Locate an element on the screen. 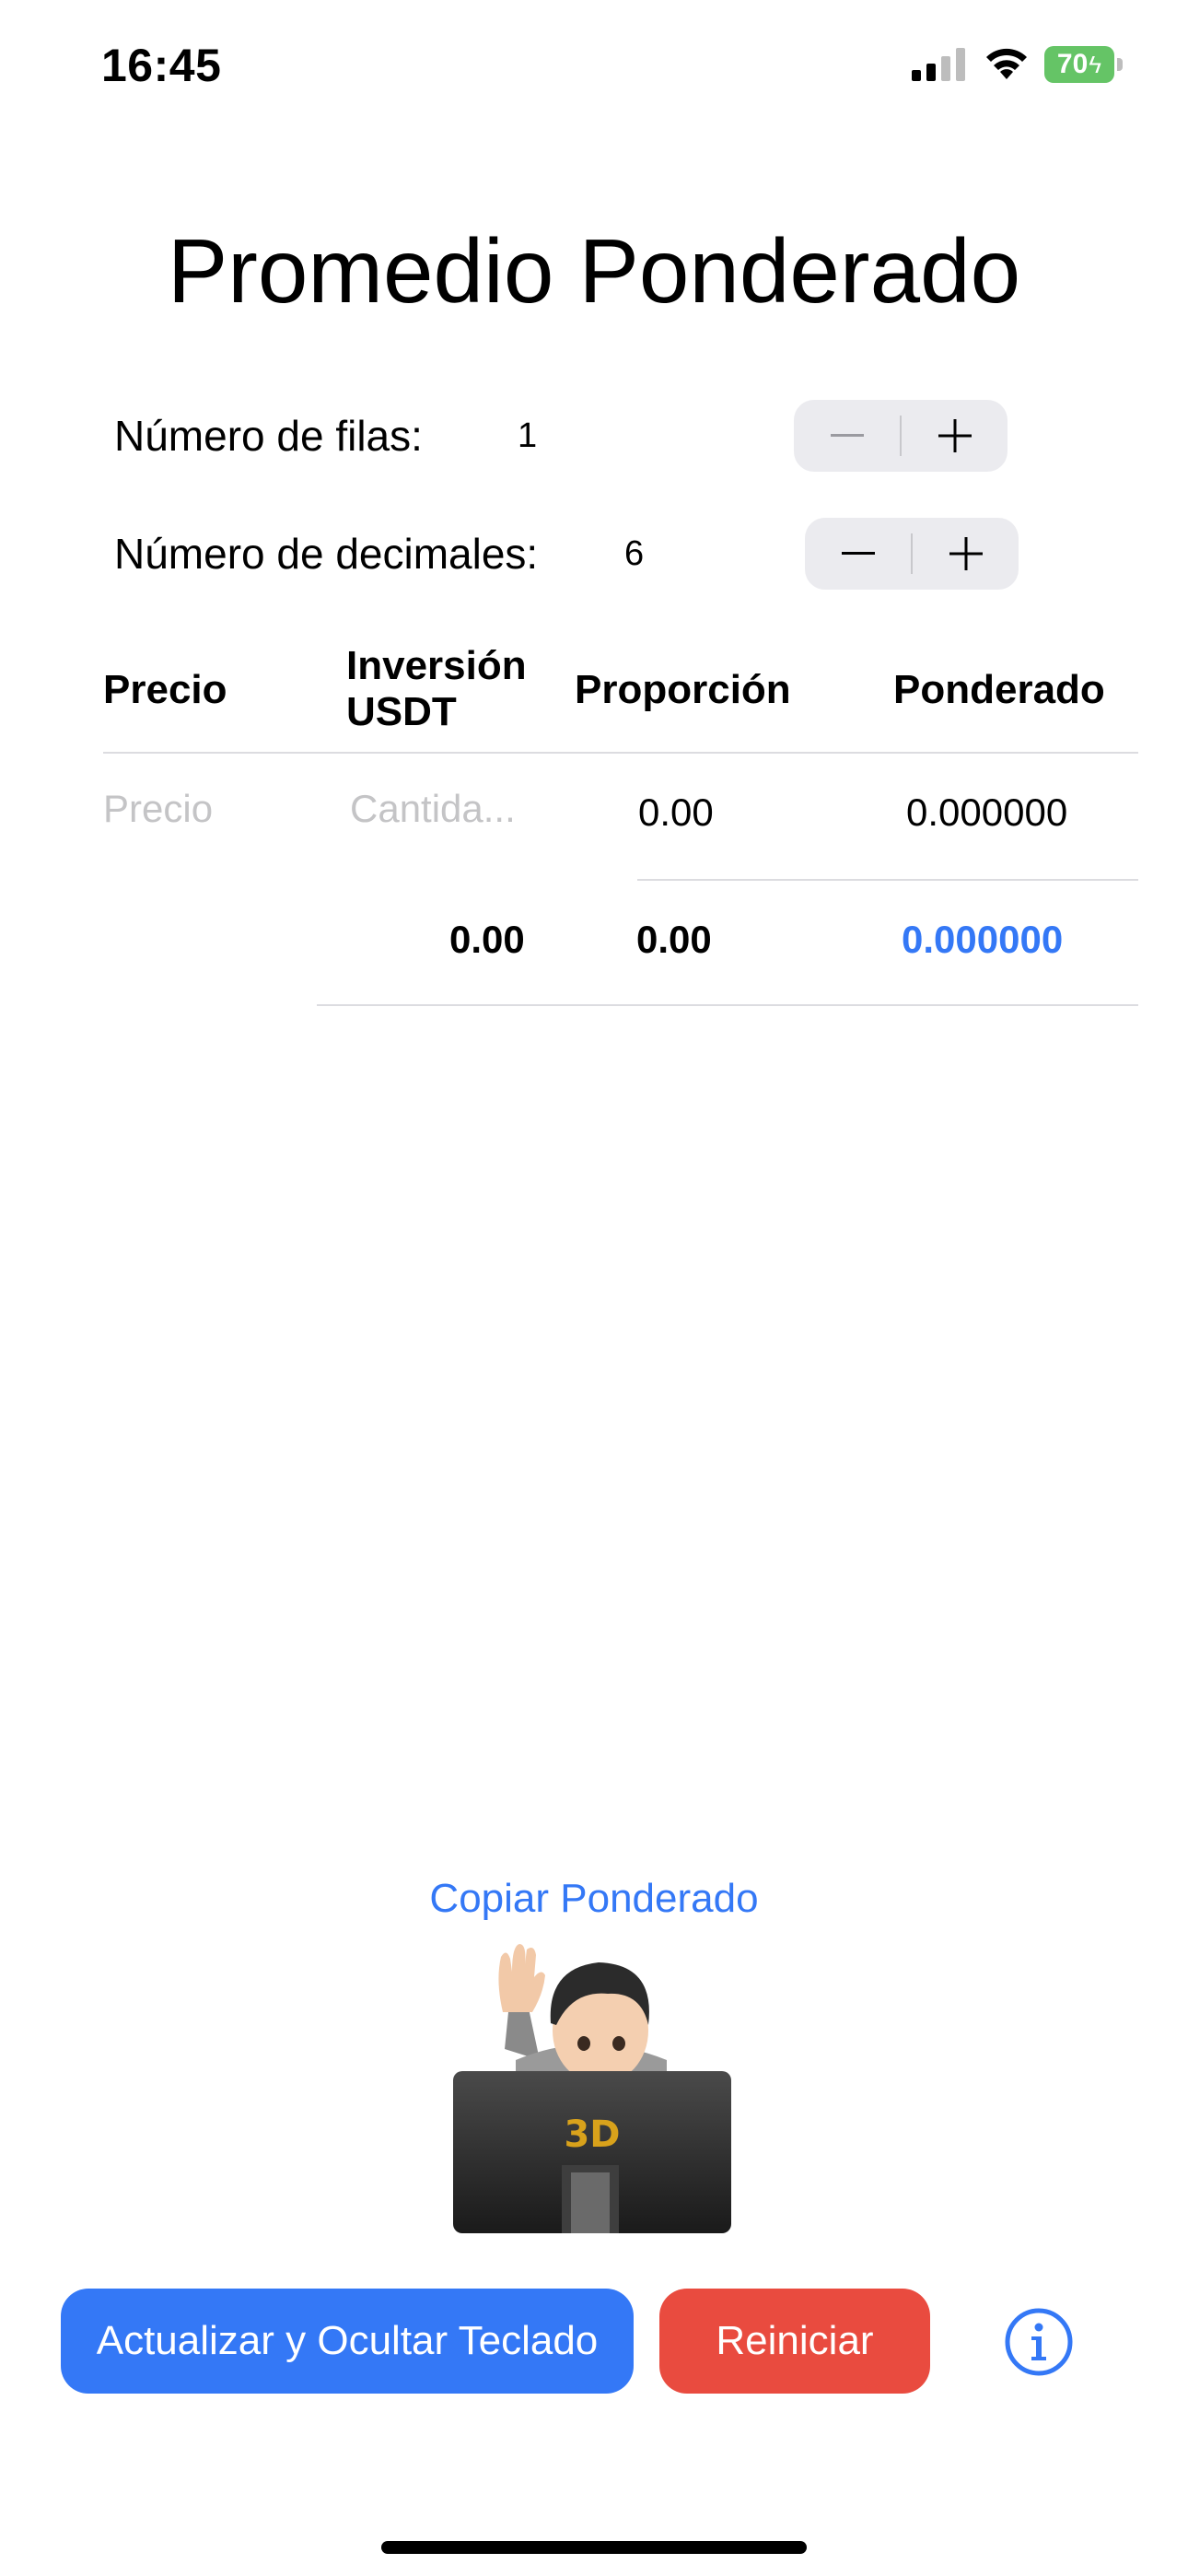 Image resolution: width=1188 pixels, height=2576 pixels. battery-level: 70 is located at coordinates (1072, 64).